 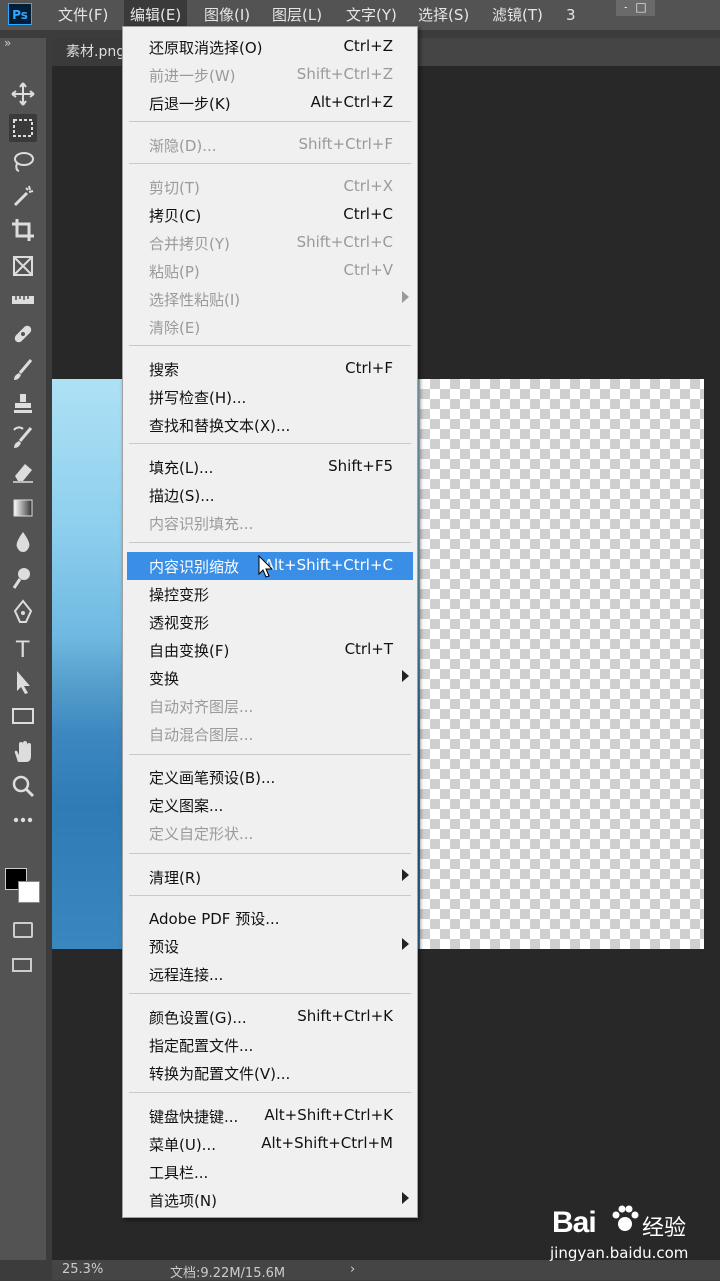 I want to click on maximize-button: □, so click(x=641, y=8).